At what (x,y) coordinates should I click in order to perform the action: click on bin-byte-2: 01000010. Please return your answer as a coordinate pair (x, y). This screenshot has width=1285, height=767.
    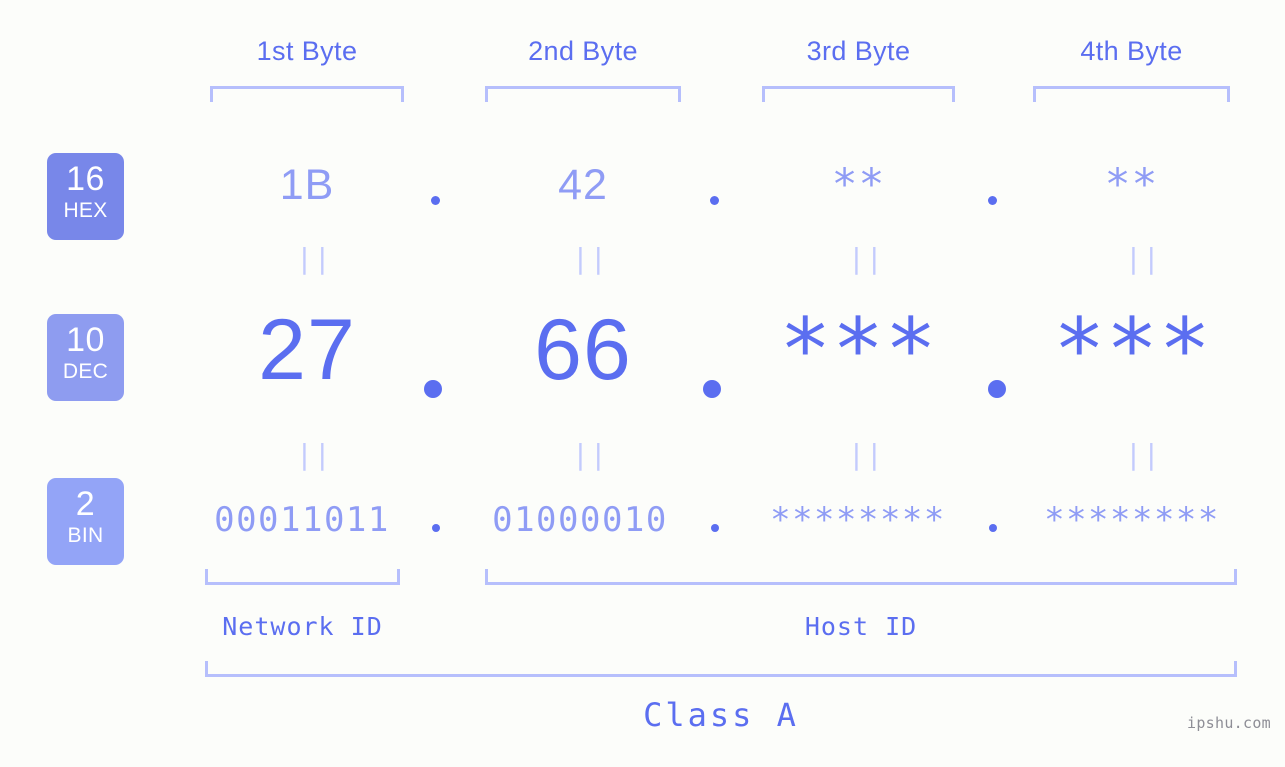
    Looking at the image, I should click on (580, 520).